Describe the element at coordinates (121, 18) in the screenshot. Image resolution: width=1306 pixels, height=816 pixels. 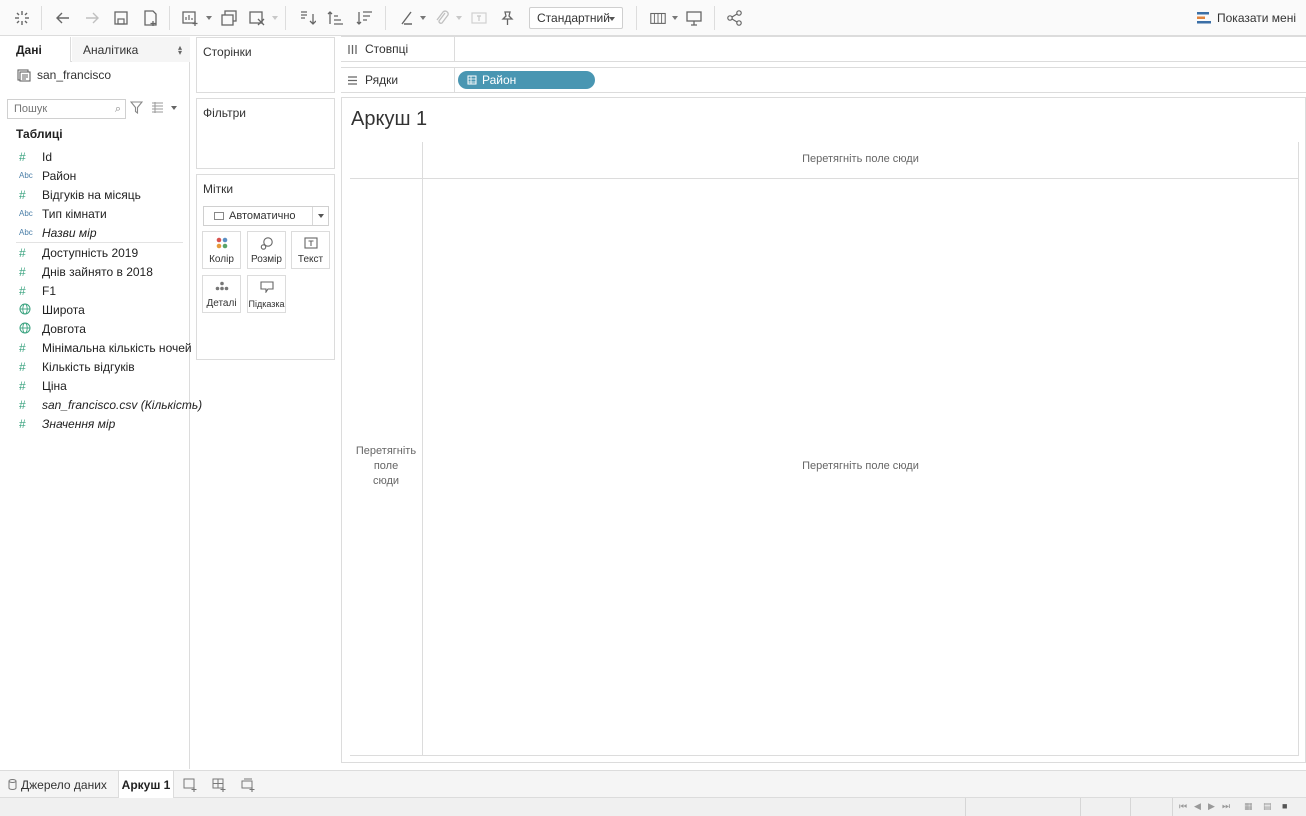
I see `save-icon` at that location.